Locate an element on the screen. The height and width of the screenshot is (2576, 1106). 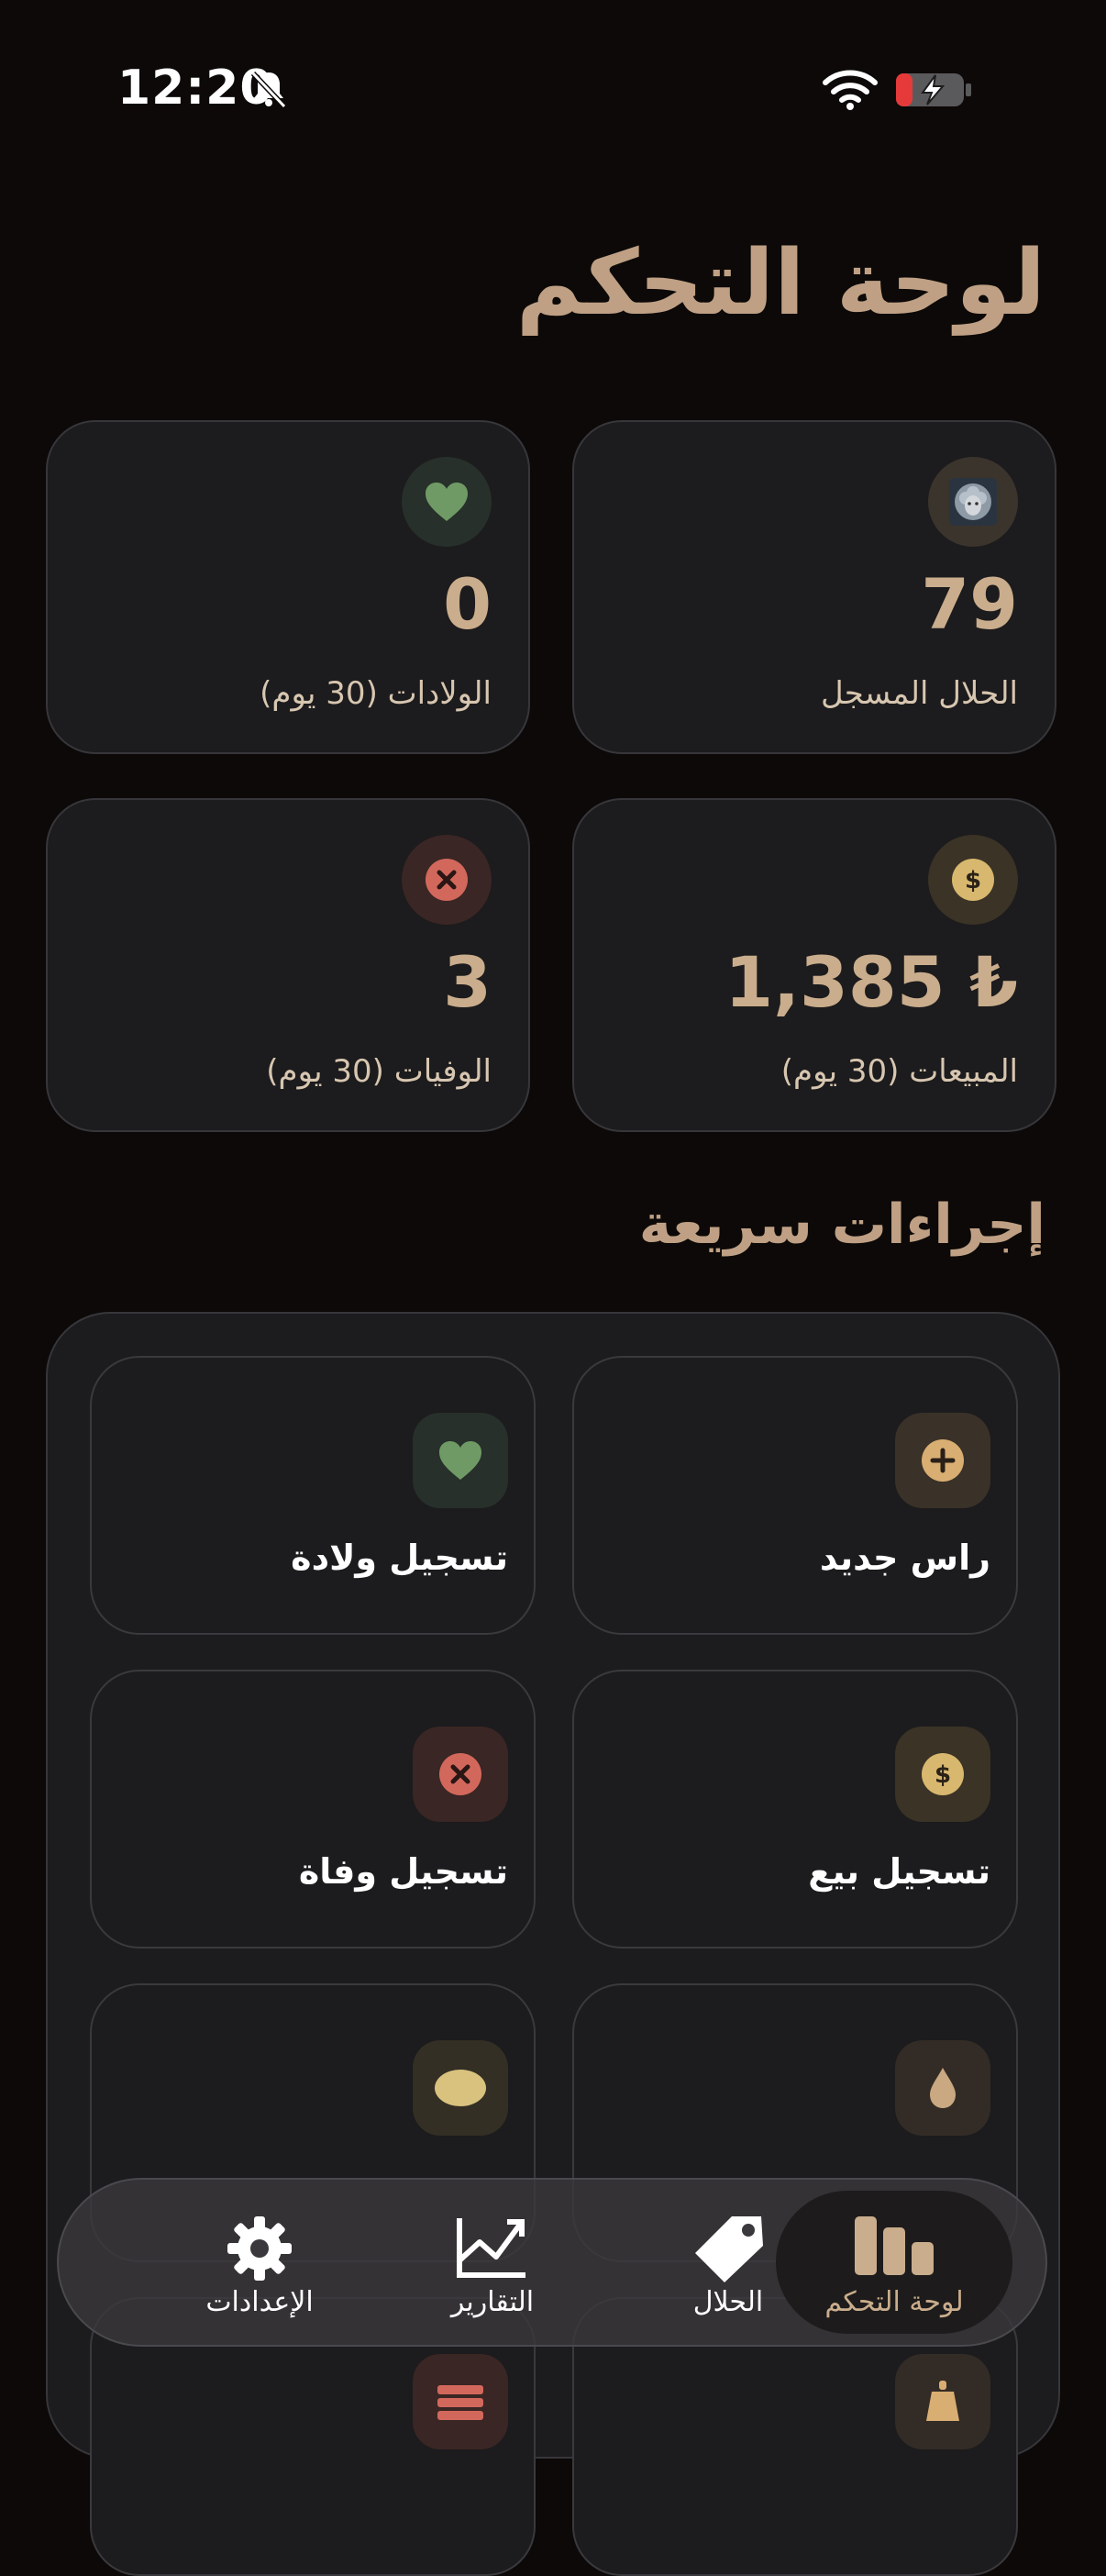
list-icon is located at coordinates (461, 2401).